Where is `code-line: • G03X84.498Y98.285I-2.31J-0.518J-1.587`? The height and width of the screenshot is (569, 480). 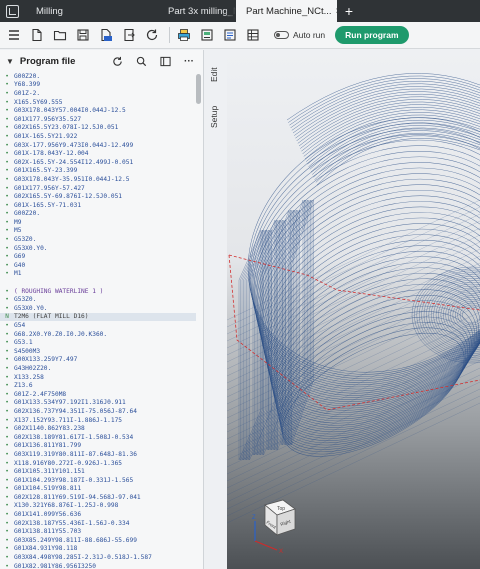 code-line: • G03X84.498Y98.285I-2.31J-0.518J-1.587 is located at coordinates (98, 557).